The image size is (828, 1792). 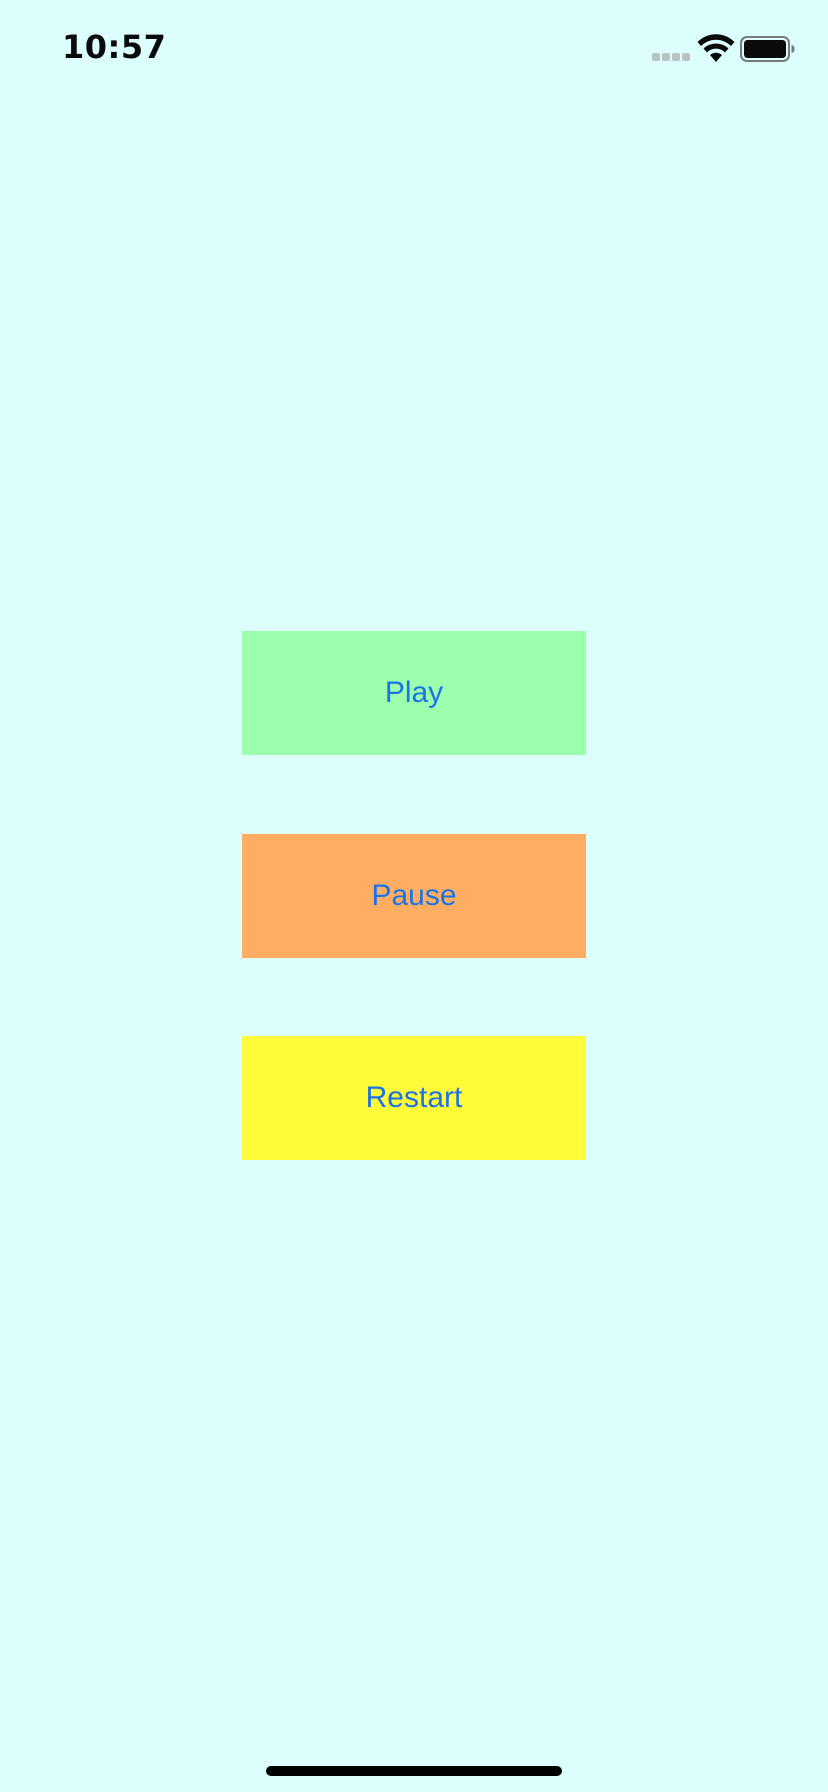 I want to click on wifi-icon, so click(x=716, y=48).